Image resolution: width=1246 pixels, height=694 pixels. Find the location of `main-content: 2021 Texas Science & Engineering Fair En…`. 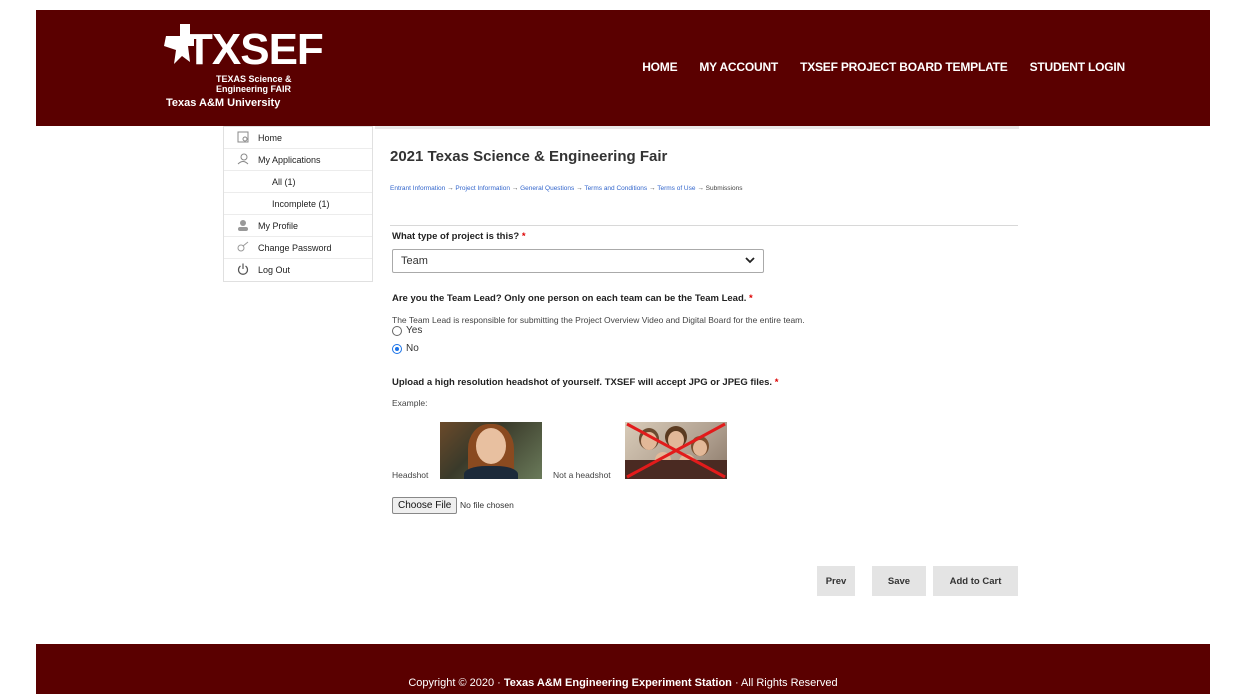

main-content: 2021 Texas Science & Engineering Fair En… is located at coordinates (705, 166).